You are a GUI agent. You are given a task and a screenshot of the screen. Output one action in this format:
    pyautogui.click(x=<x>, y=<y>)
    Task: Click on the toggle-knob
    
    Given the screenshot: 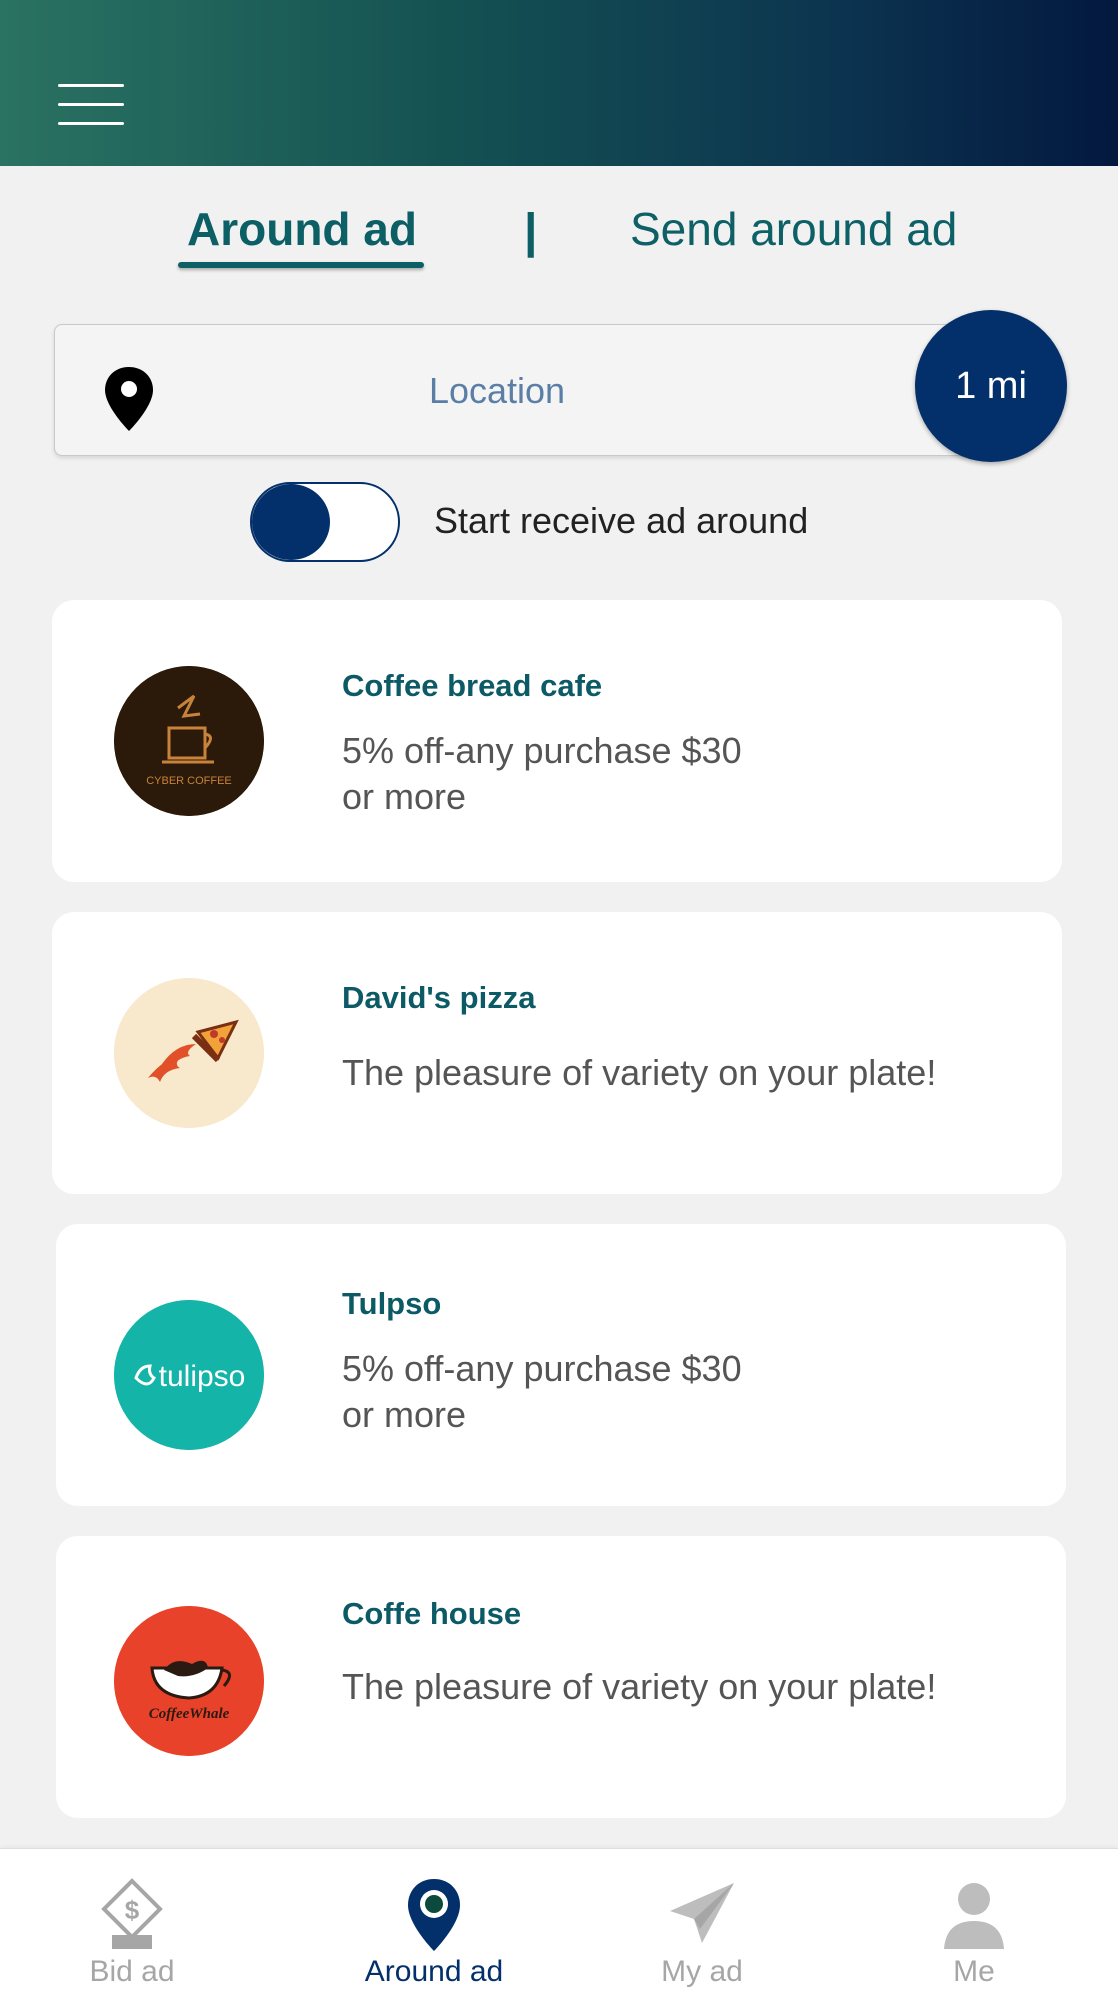 What is the action you would take?
    pyautogui.click(x=291, y=522)
    